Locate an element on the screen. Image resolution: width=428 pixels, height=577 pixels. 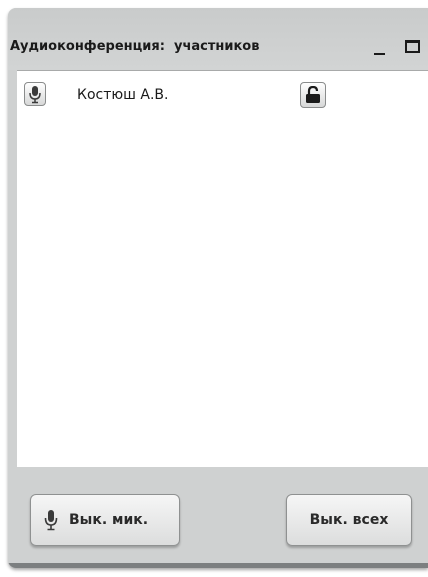
maximize-icon is located at coordinates (412, 46).